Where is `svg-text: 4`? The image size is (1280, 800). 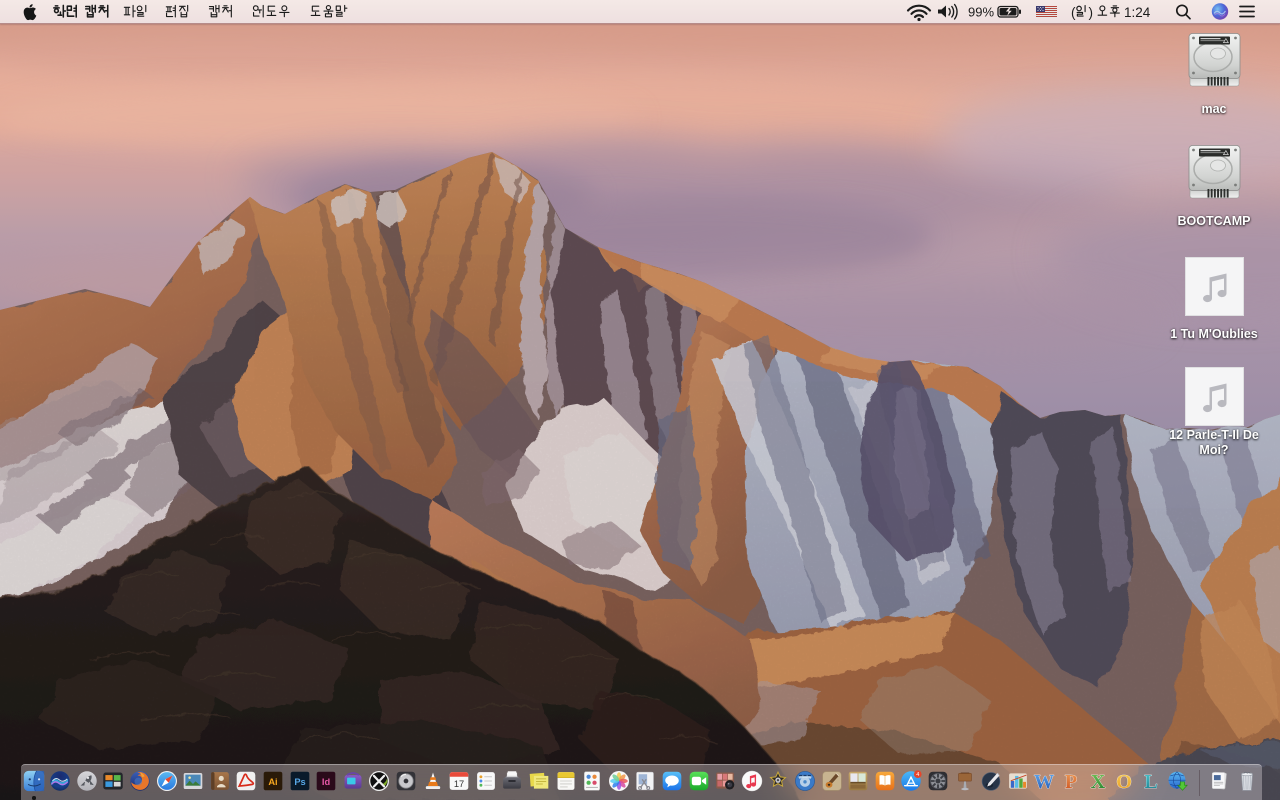
svg-text: 4 is located at coordinates (918, 775).